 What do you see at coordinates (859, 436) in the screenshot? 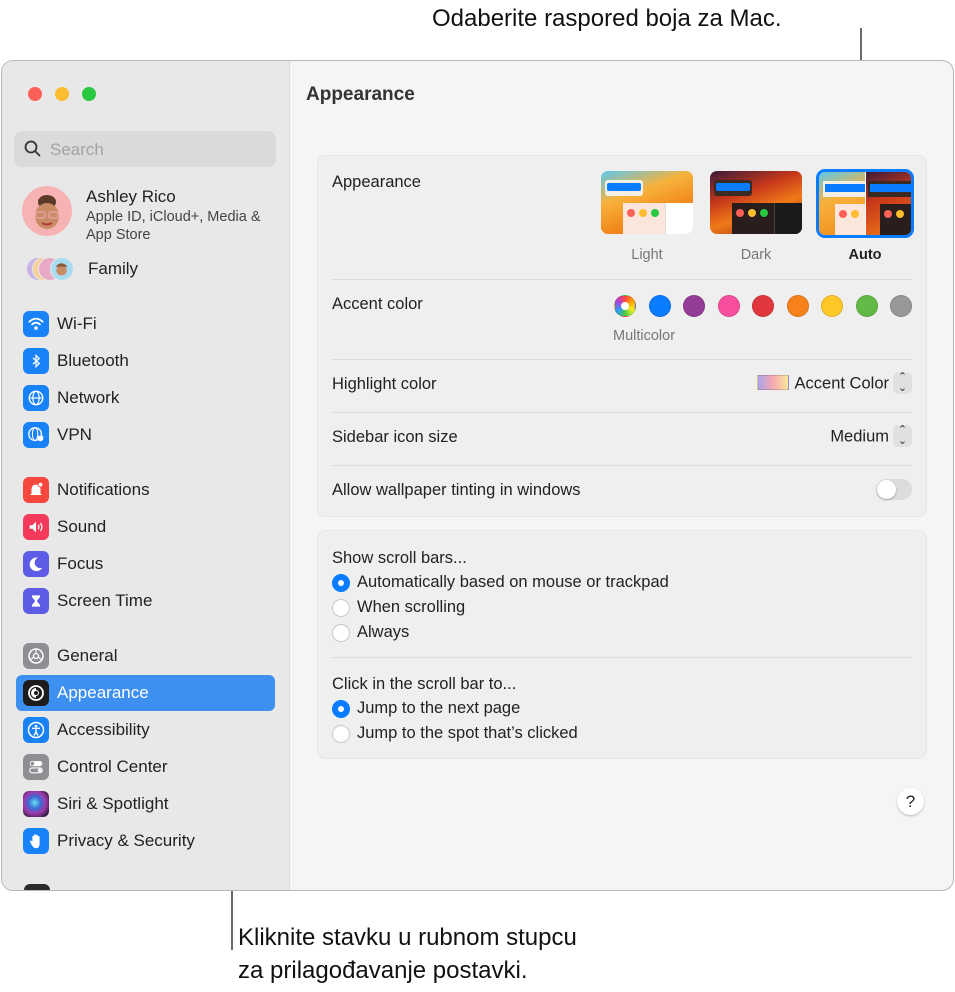
I see `sidebar-icon-size-value: Medium` at bounding box center [859, 436].